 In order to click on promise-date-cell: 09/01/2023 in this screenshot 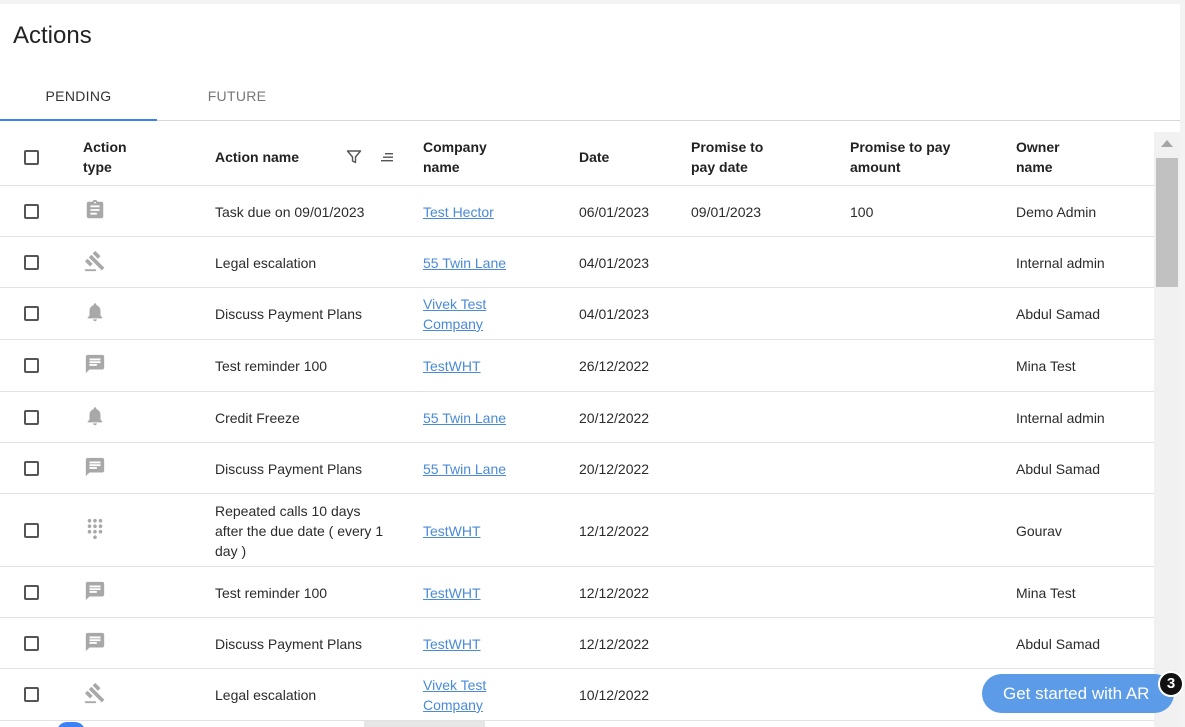, I will do `click(726, 212)`.